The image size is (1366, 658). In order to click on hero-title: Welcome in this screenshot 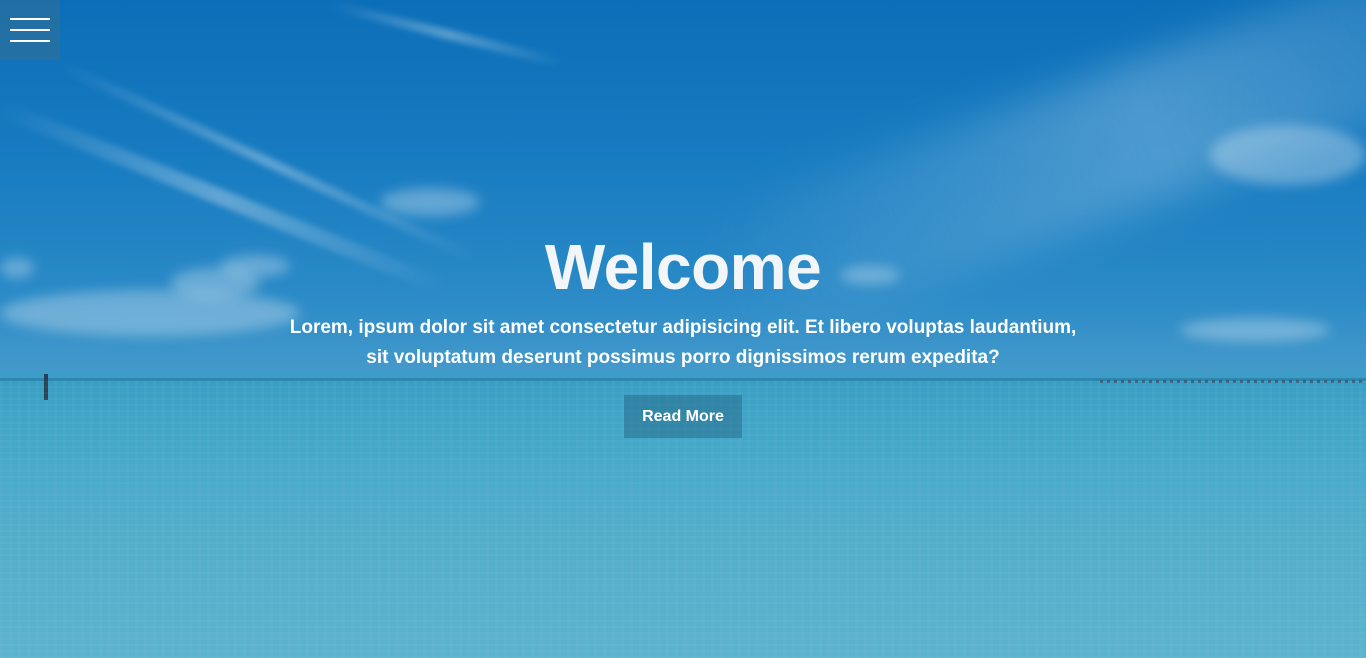, I will do `click(683, 267)`.